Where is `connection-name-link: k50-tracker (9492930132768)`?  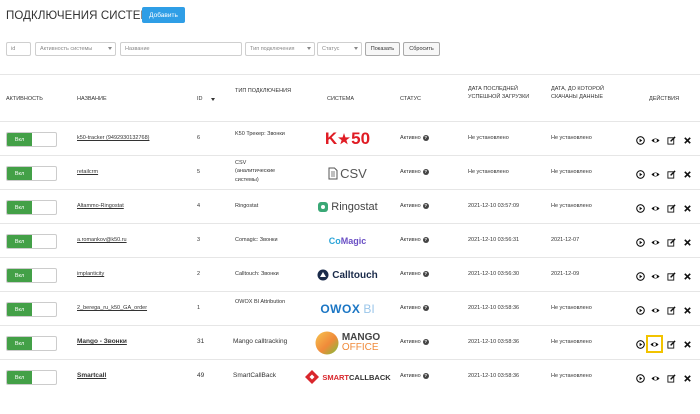 connection-name-link: k50-tracker (9492930132768) is located at coordinates (113, 138).